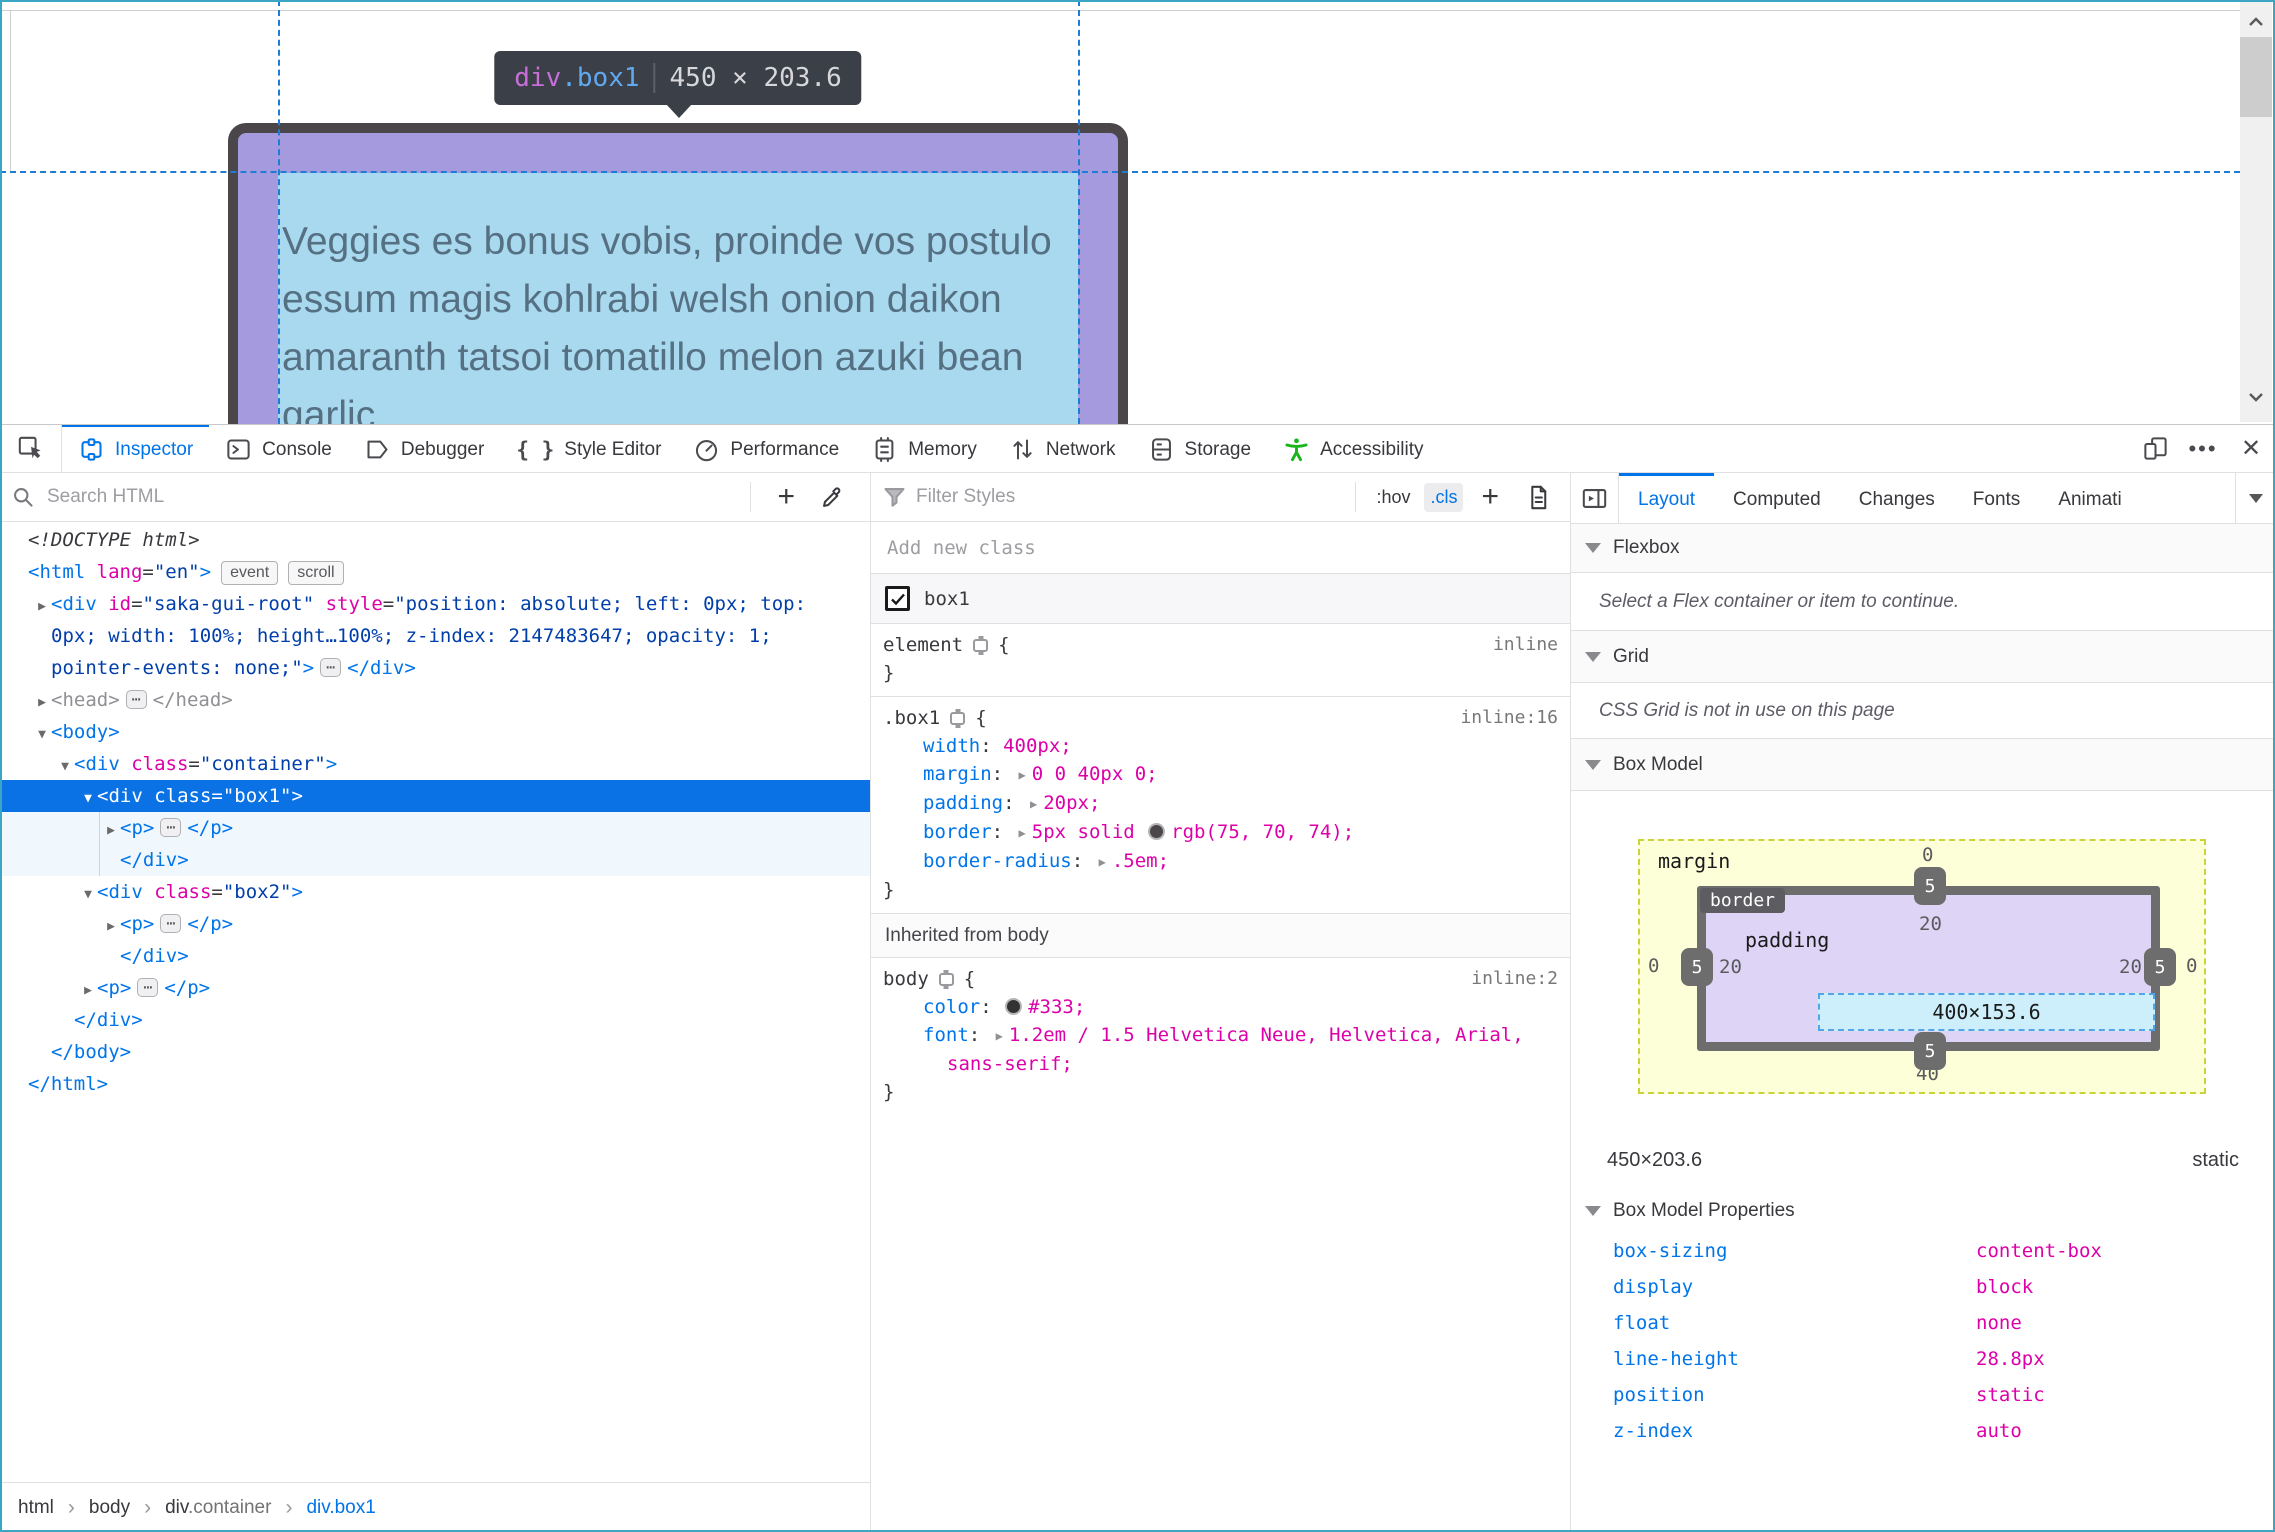 Image resolution: width=2275 pixels, height=1532 pixels. Describe the element at coordinates (2010, 1395) in the screenshot. I see `property-value: static` at that location.